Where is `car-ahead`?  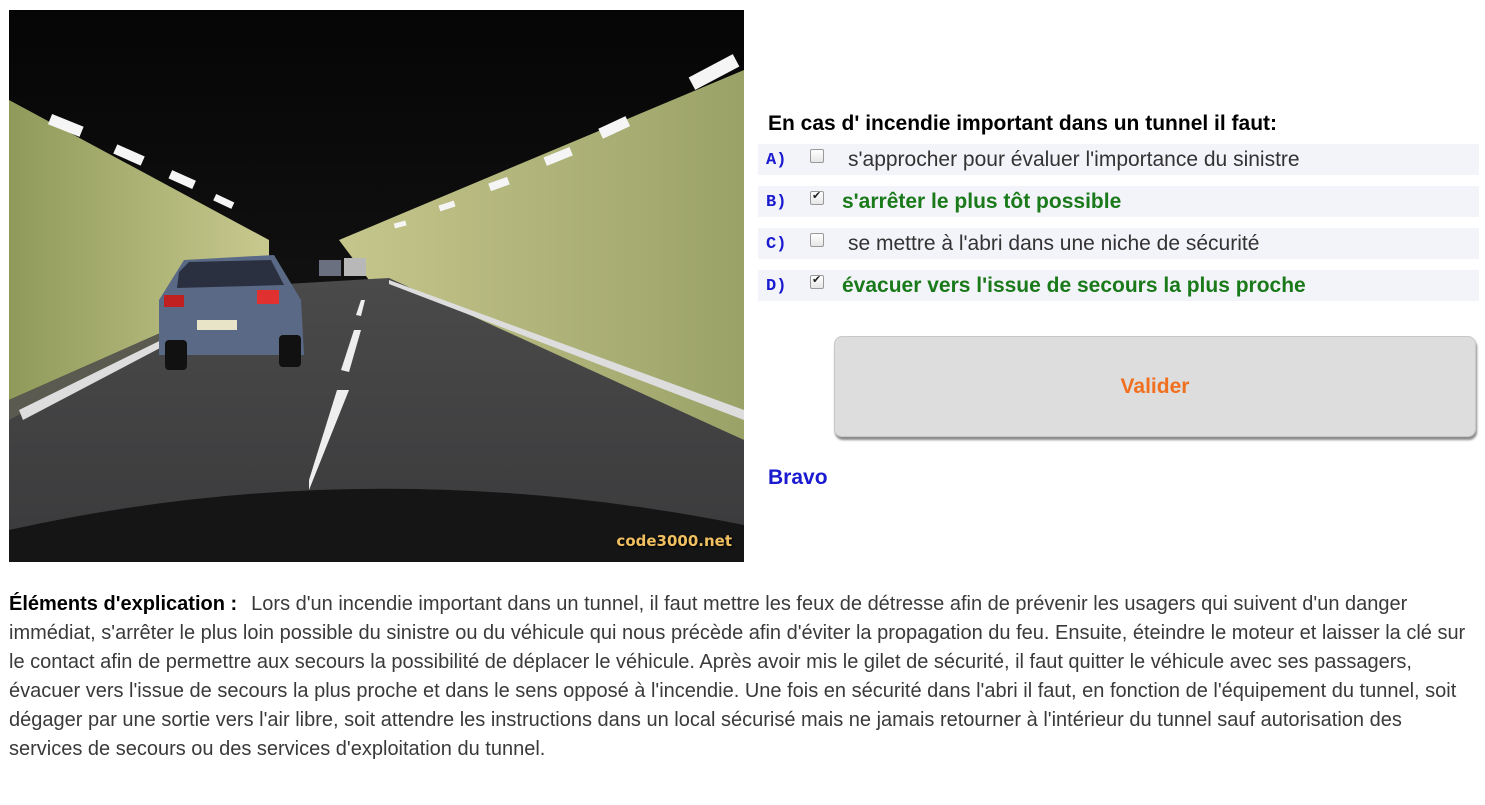
car-ahead is located at coordinates (231, 312).